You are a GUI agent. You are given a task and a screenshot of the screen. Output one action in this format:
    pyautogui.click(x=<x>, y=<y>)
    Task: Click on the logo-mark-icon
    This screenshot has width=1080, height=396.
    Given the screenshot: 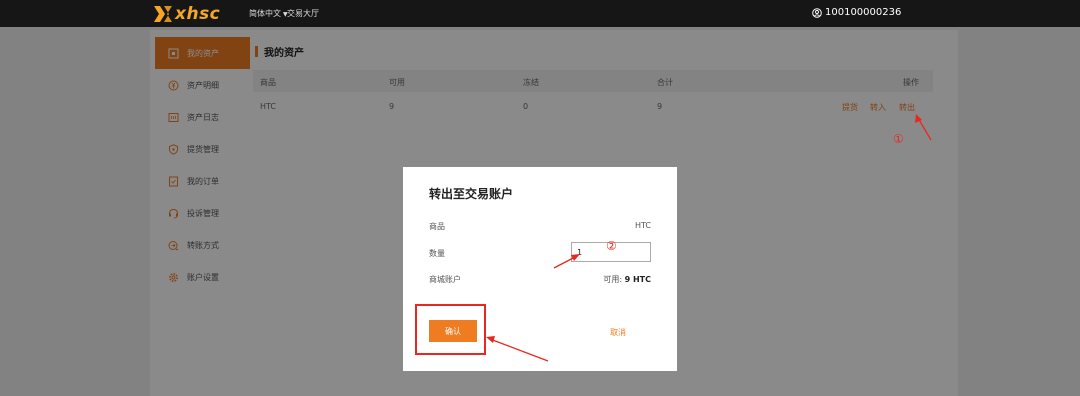 What is the action you would take?
    pyautogui.click(x=163, y=14)
    